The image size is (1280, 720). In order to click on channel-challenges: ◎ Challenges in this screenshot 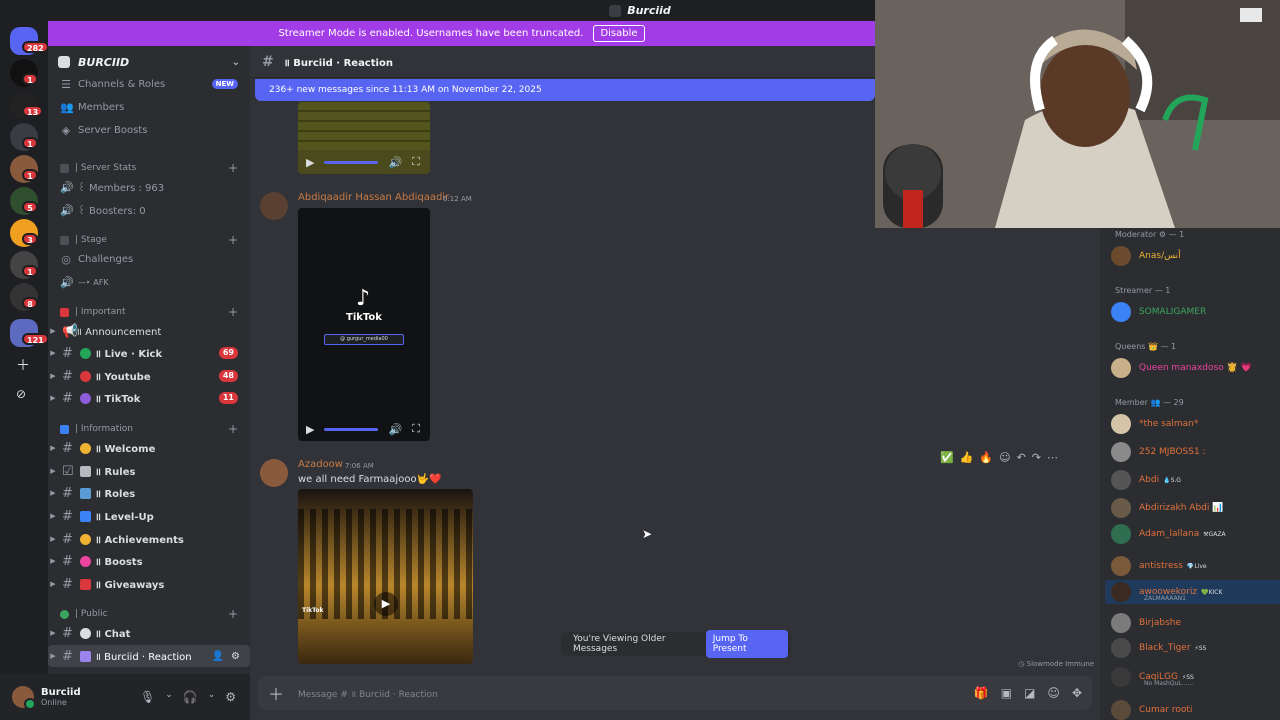, I will do `click(149, 259)`.